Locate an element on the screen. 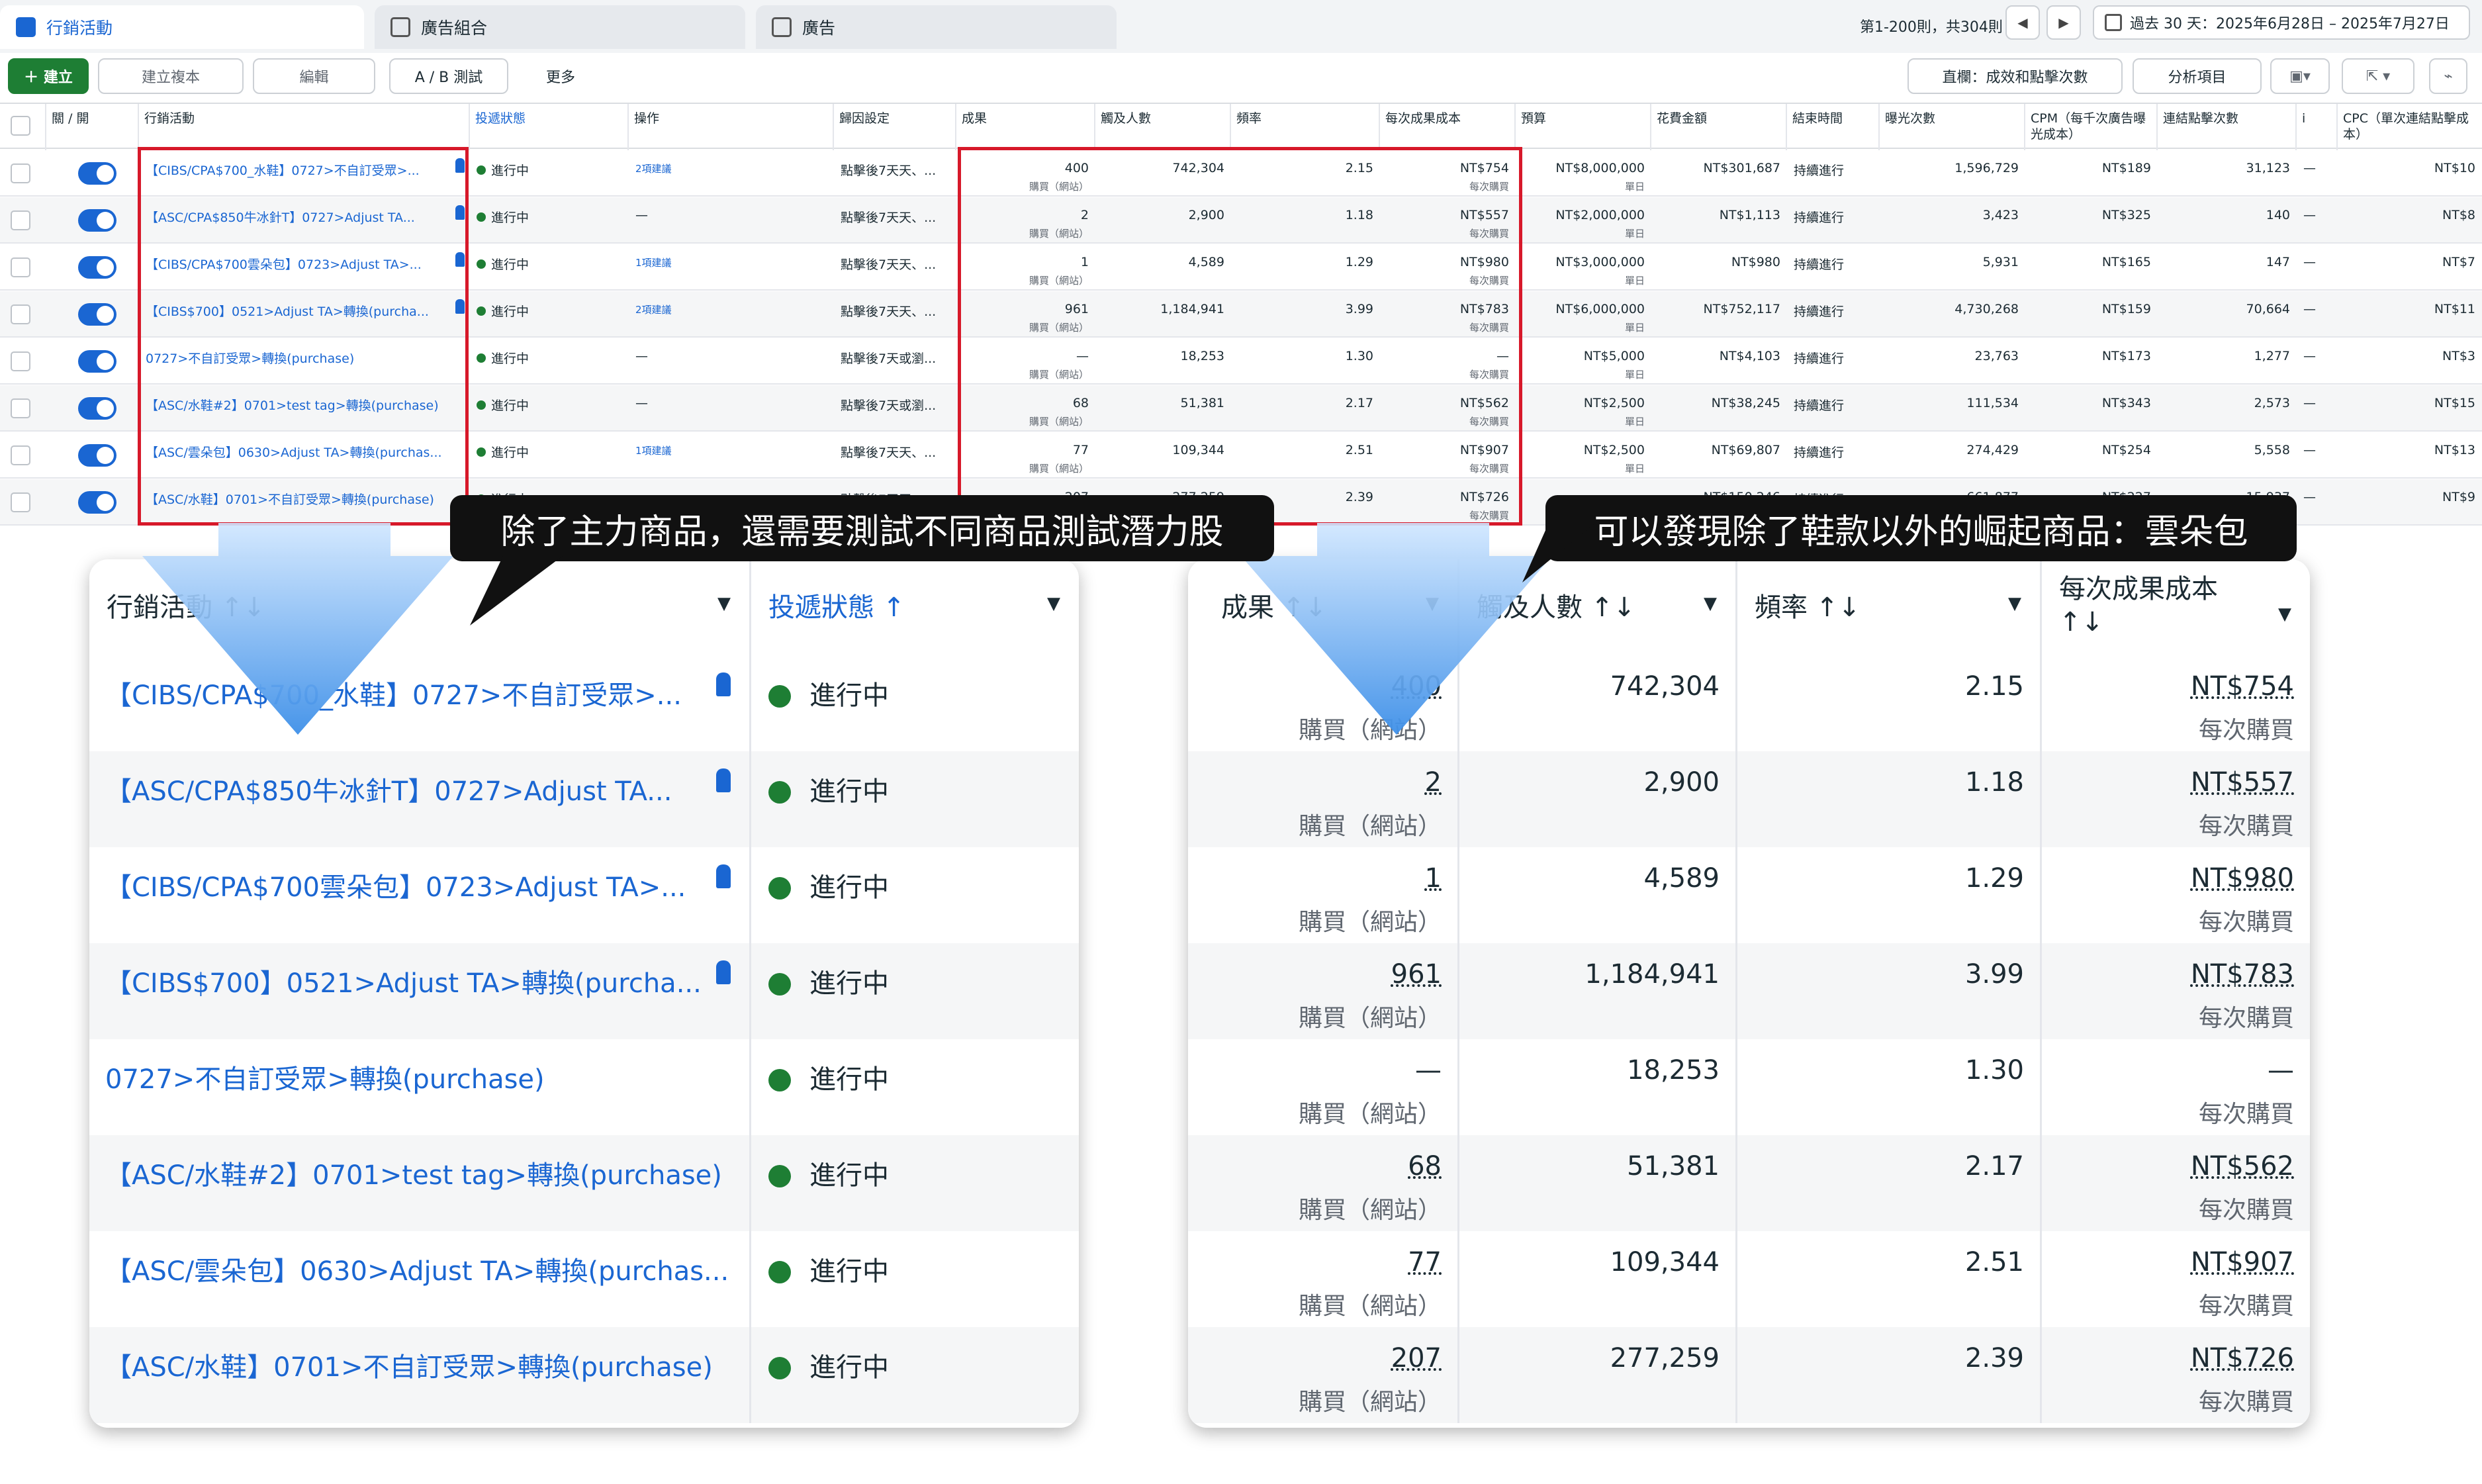  chart-button: ⌁ is located at coordinates (2448, 76).